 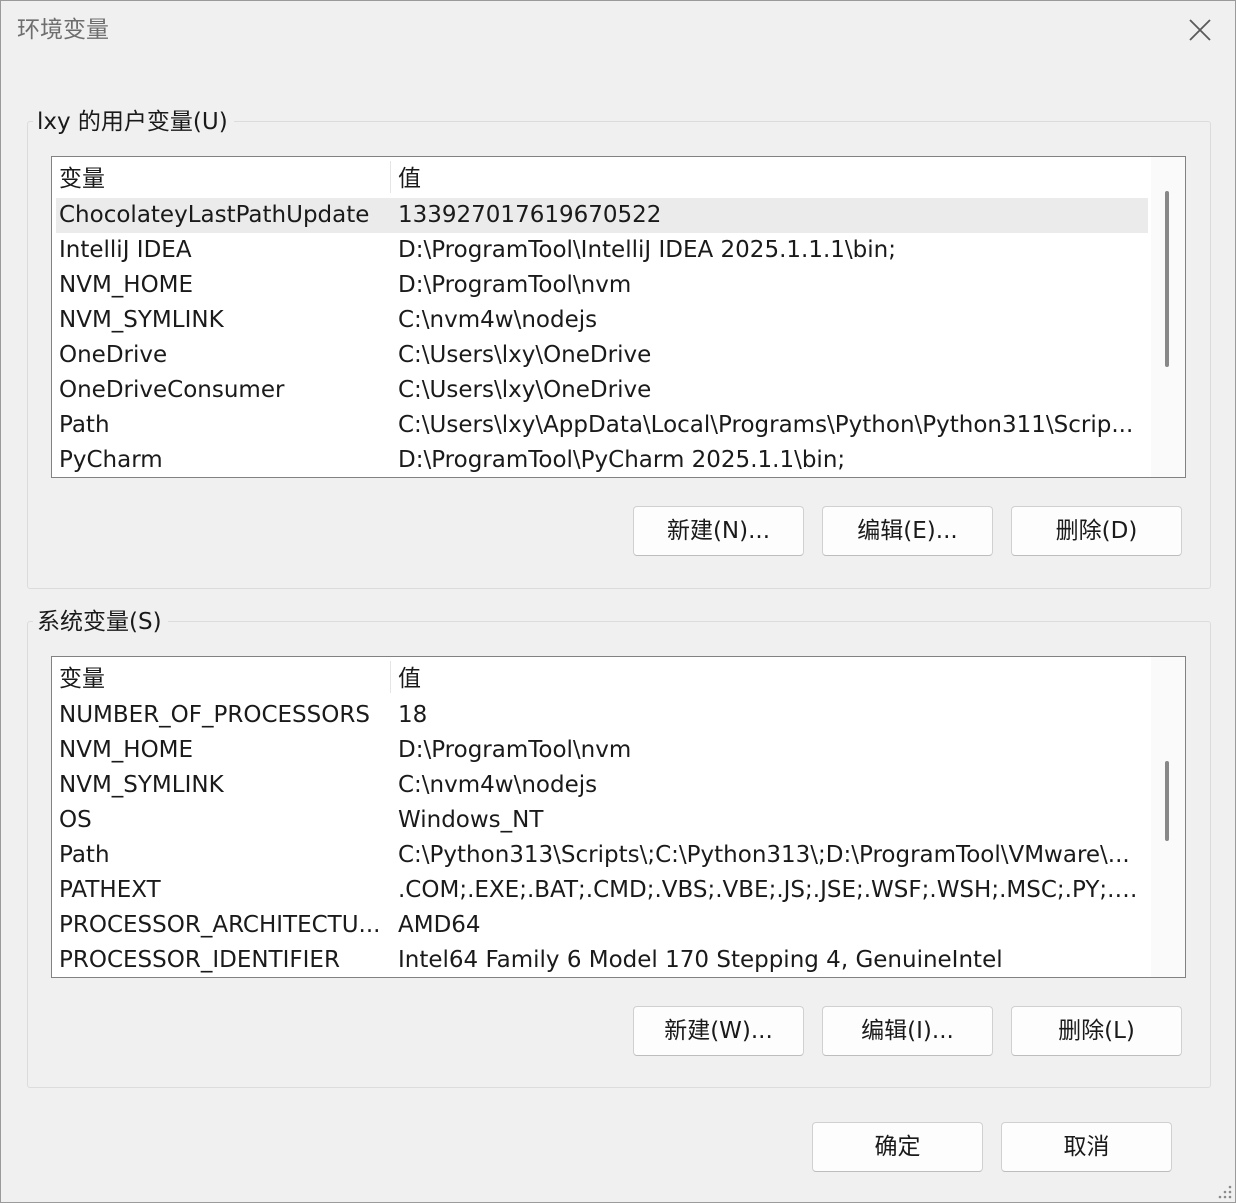 I want to click on close-button, so click(x=1200, y=30).